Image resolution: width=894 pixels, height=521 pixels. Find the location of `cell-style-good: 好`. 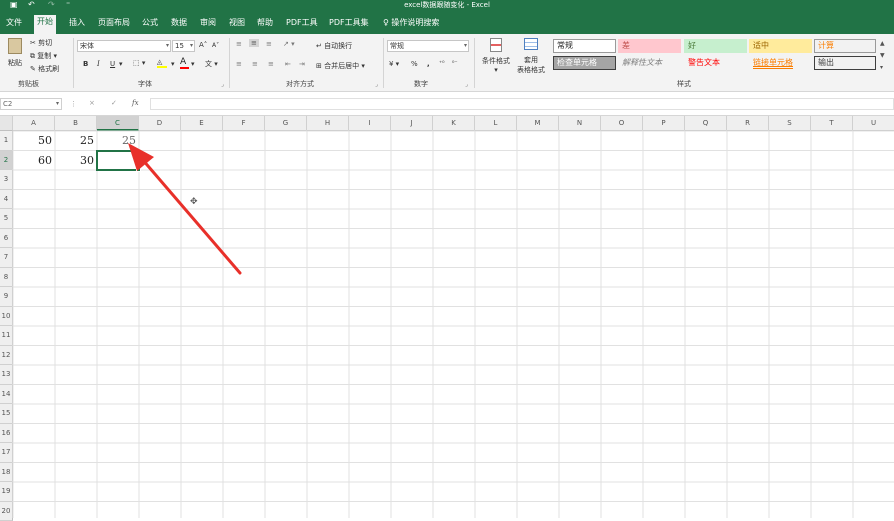

cell-style-good: 好 is located at coordinates (715, 46).